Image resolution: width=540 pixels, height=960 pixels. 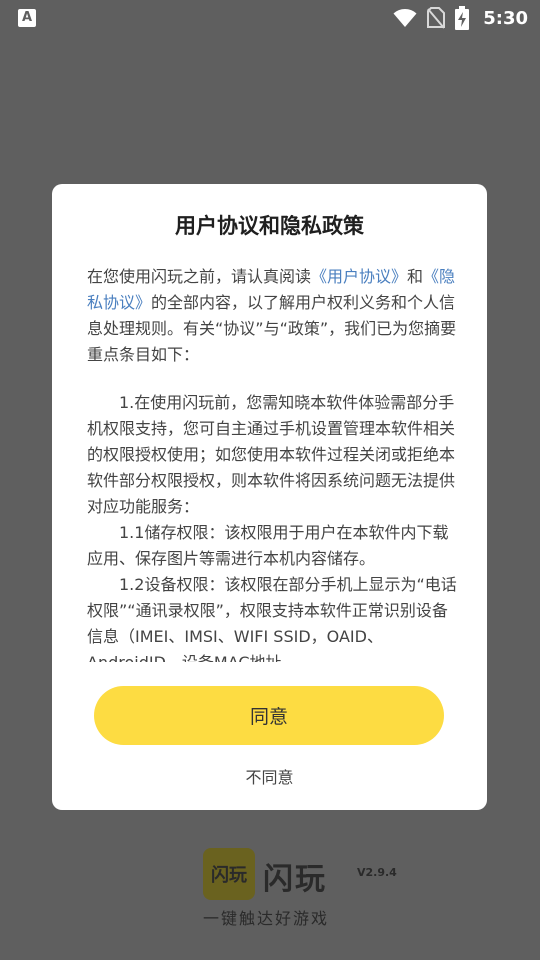 What do you see at coordinates (229, 874) in the screenshot?
I see `app-logo: 闪玩` at bounding box center [229, 874].